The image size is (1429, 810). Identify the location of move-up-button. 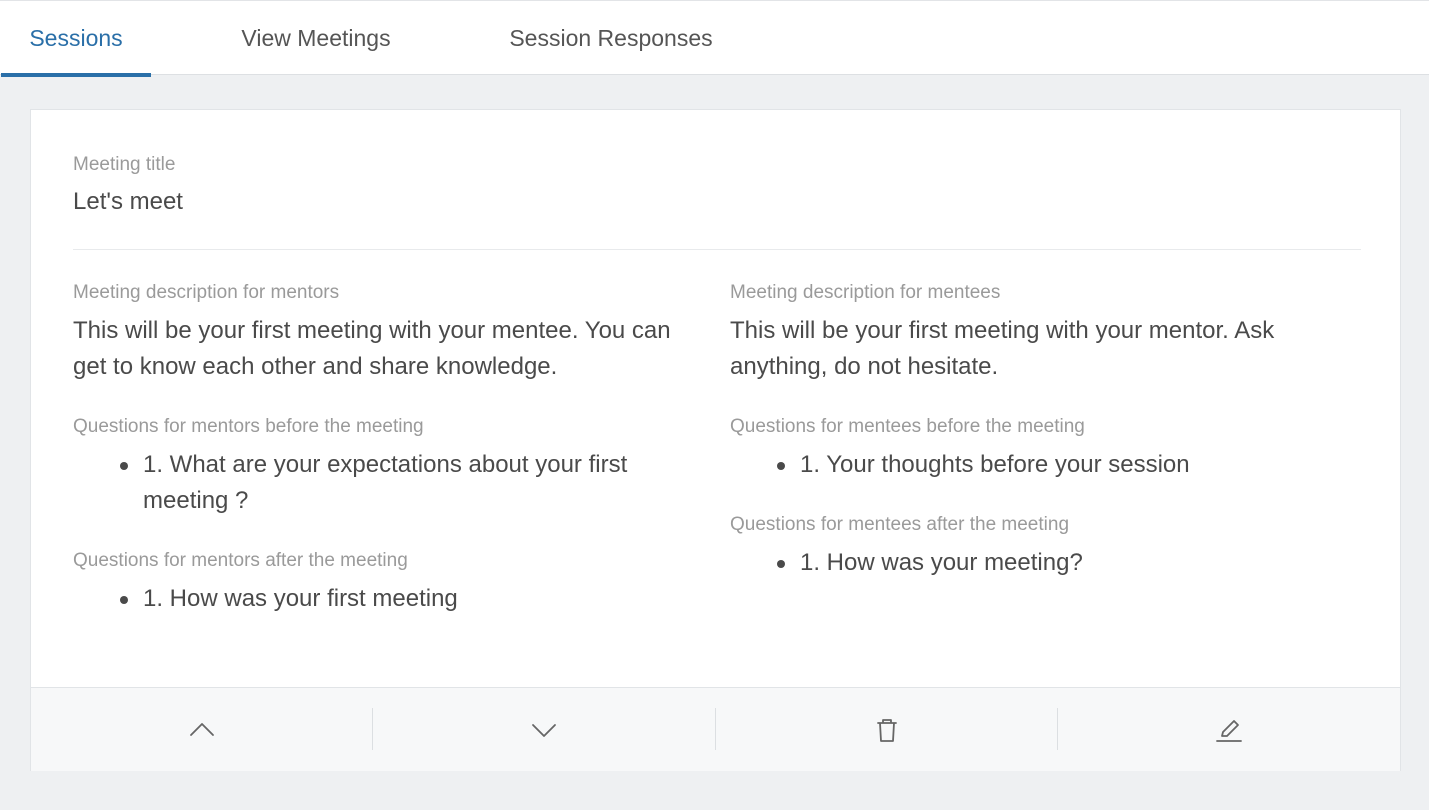
(201, 730).